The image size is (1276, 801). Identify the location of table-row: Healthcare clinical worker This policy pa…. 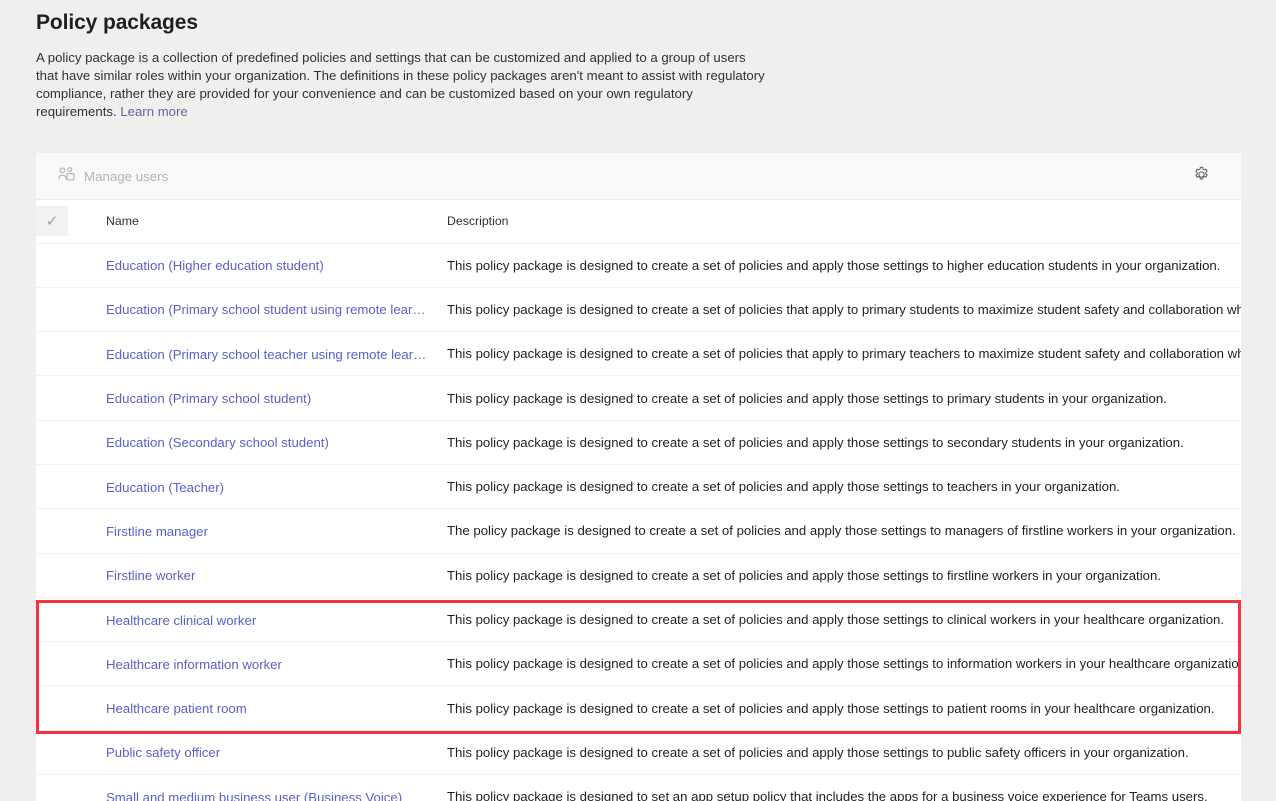
(638, 620).